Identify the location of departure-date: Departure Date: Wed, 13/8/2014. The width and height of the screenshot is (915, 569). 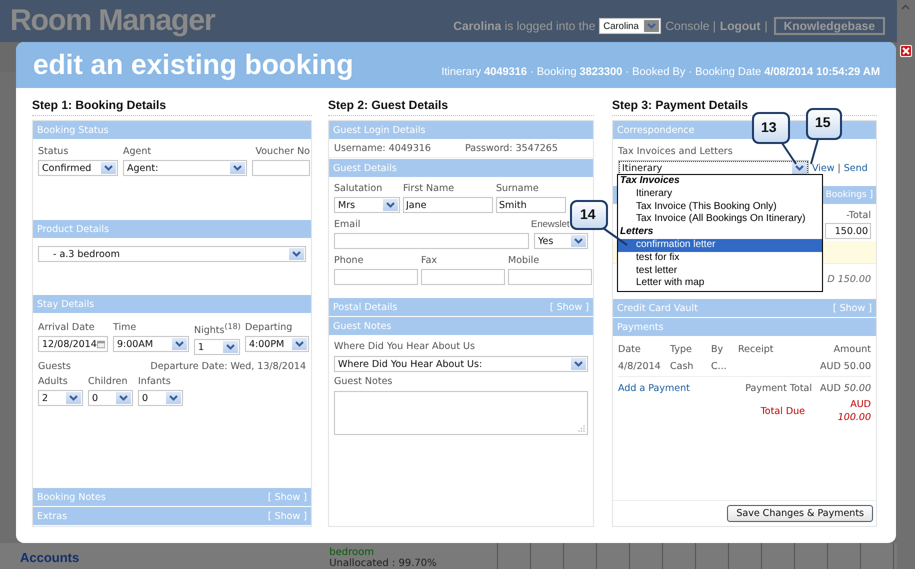
(228, 366).